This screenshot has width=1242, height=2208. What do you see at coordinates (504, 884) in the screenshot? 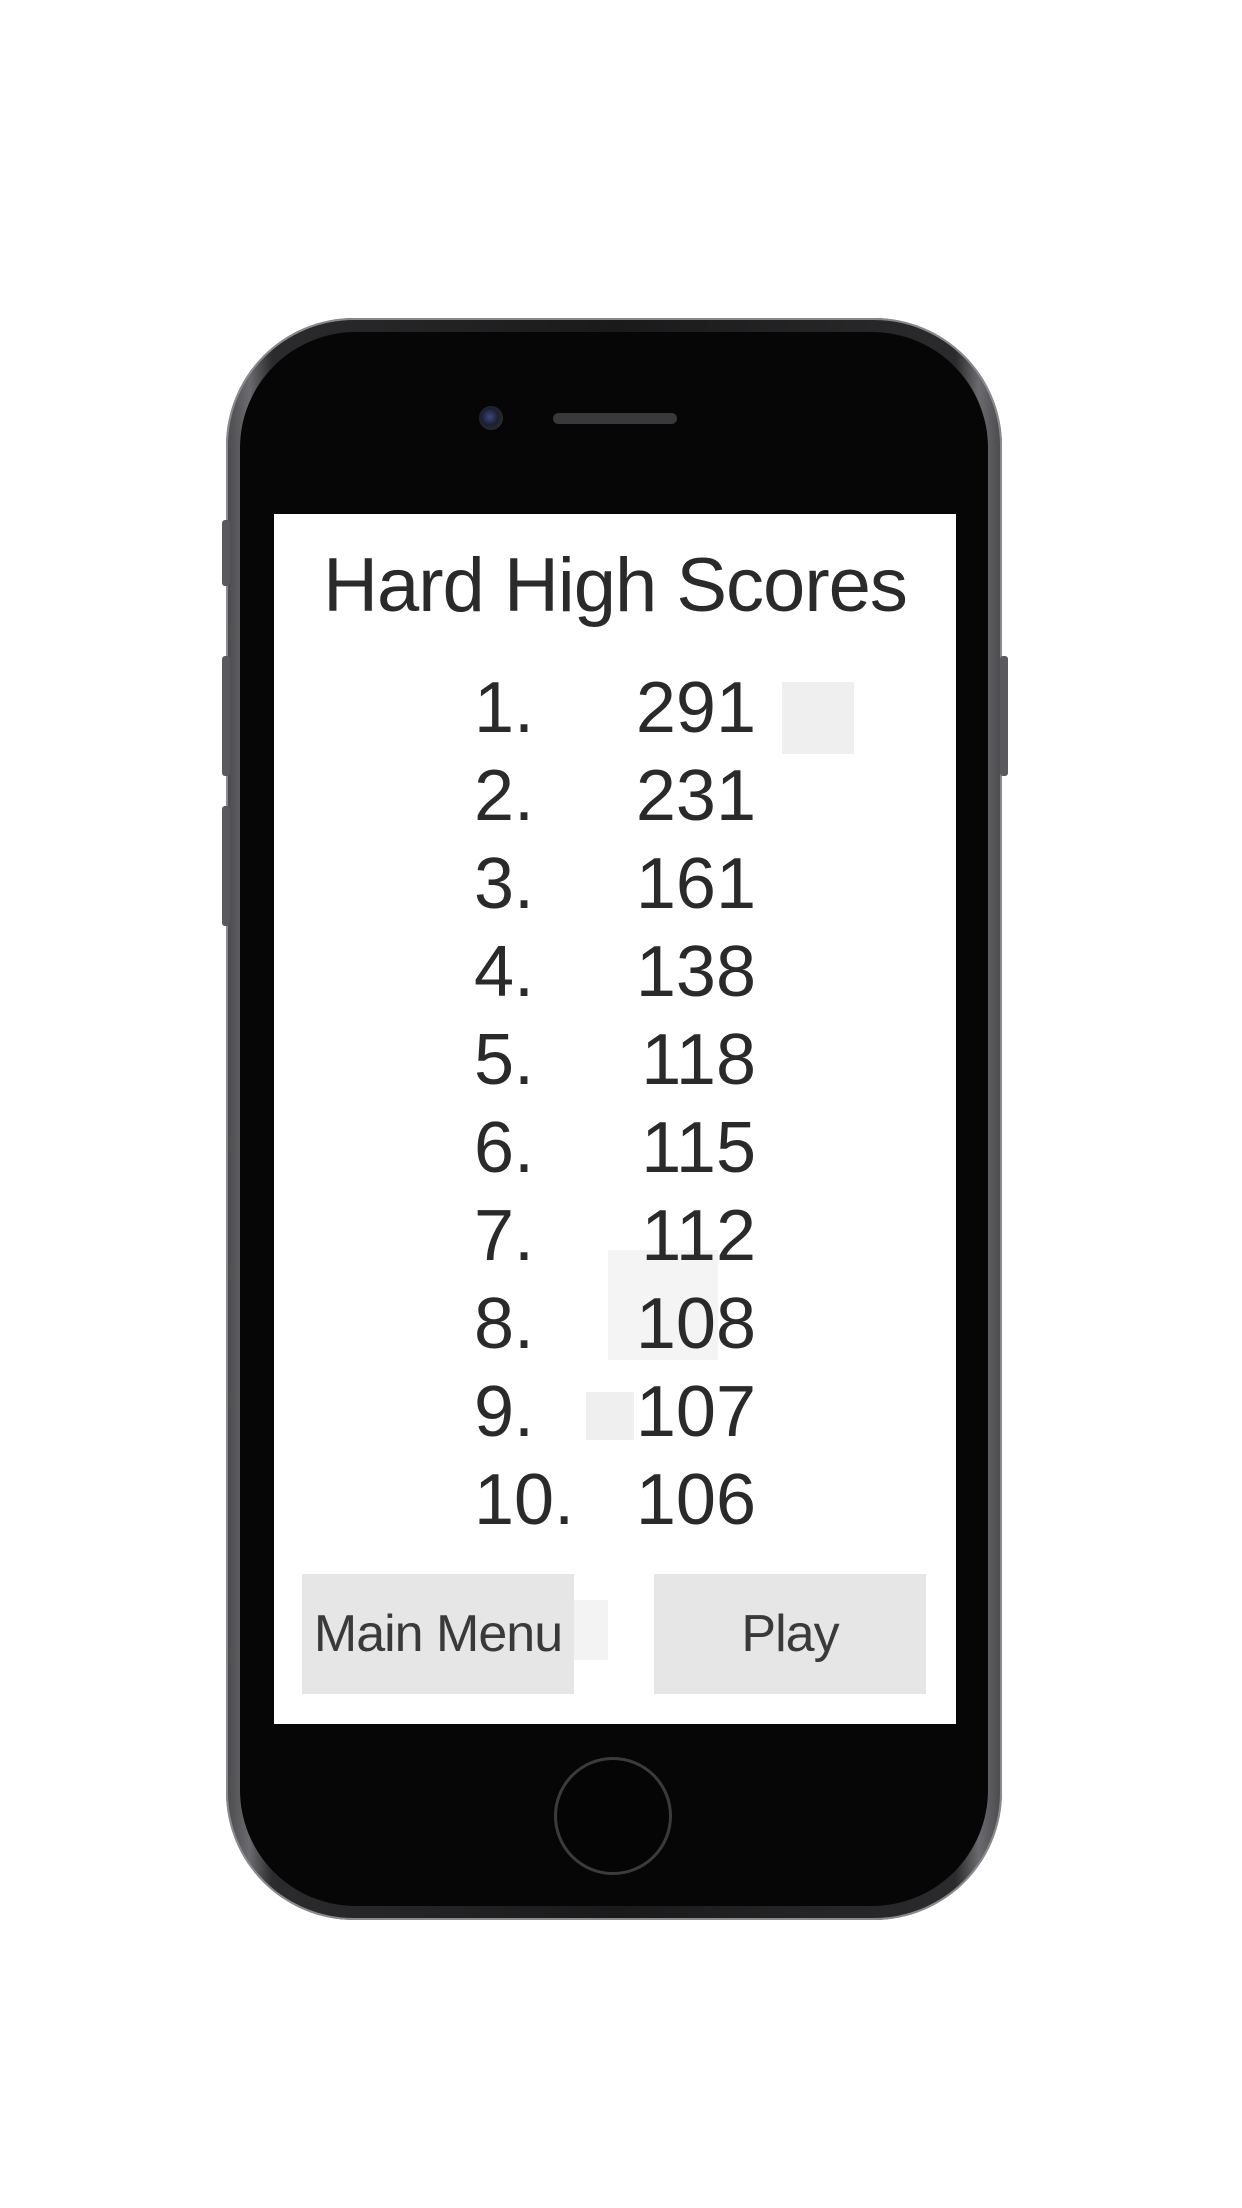
I see `score-rank: 3.` at bounding box center [504, 884].